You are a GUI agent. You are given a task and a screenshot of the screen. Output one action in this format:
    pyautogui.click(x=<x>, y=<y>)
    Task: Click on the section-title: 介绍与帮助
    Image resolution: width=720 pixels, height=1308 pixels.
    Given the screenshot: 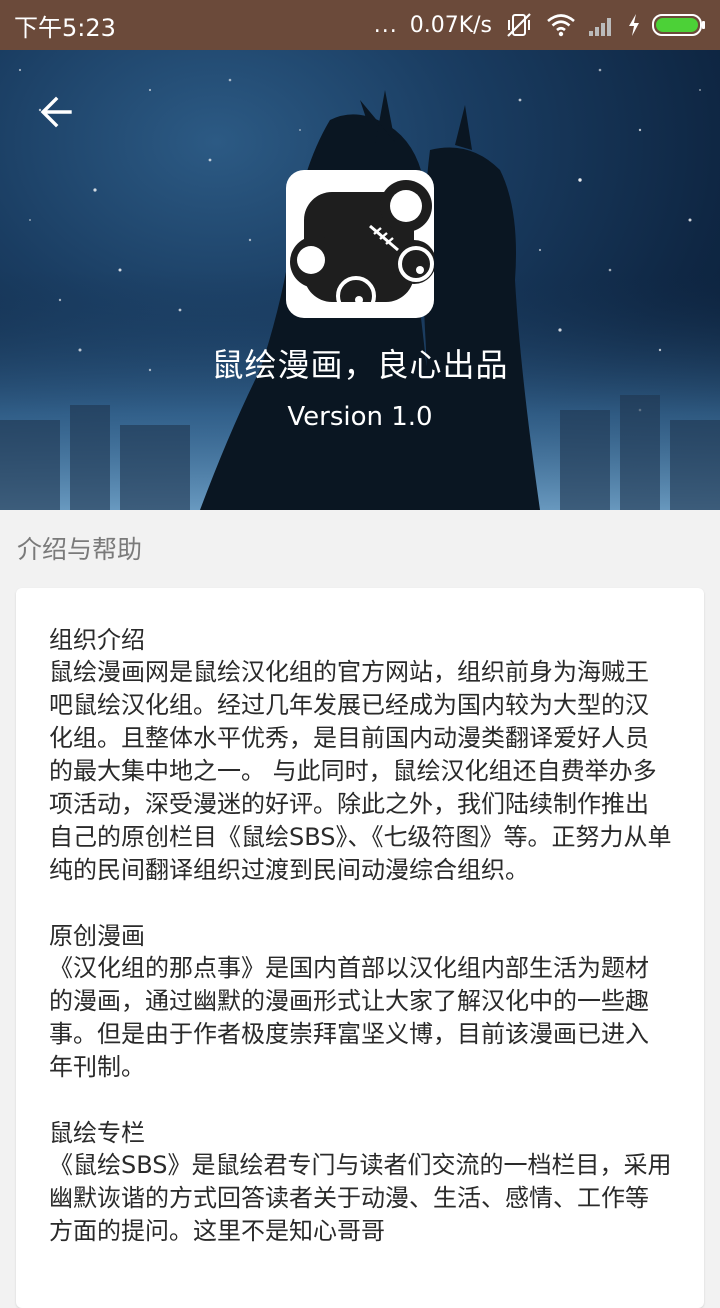 What is the action you would take?
    pyautogui.click(x=80, y=549)
    